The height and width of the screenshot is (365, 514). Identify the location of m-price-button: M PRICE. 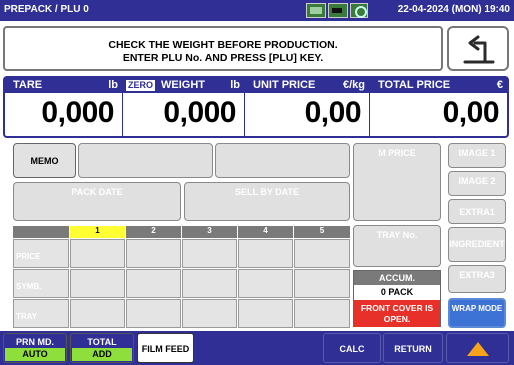
(397, 182).